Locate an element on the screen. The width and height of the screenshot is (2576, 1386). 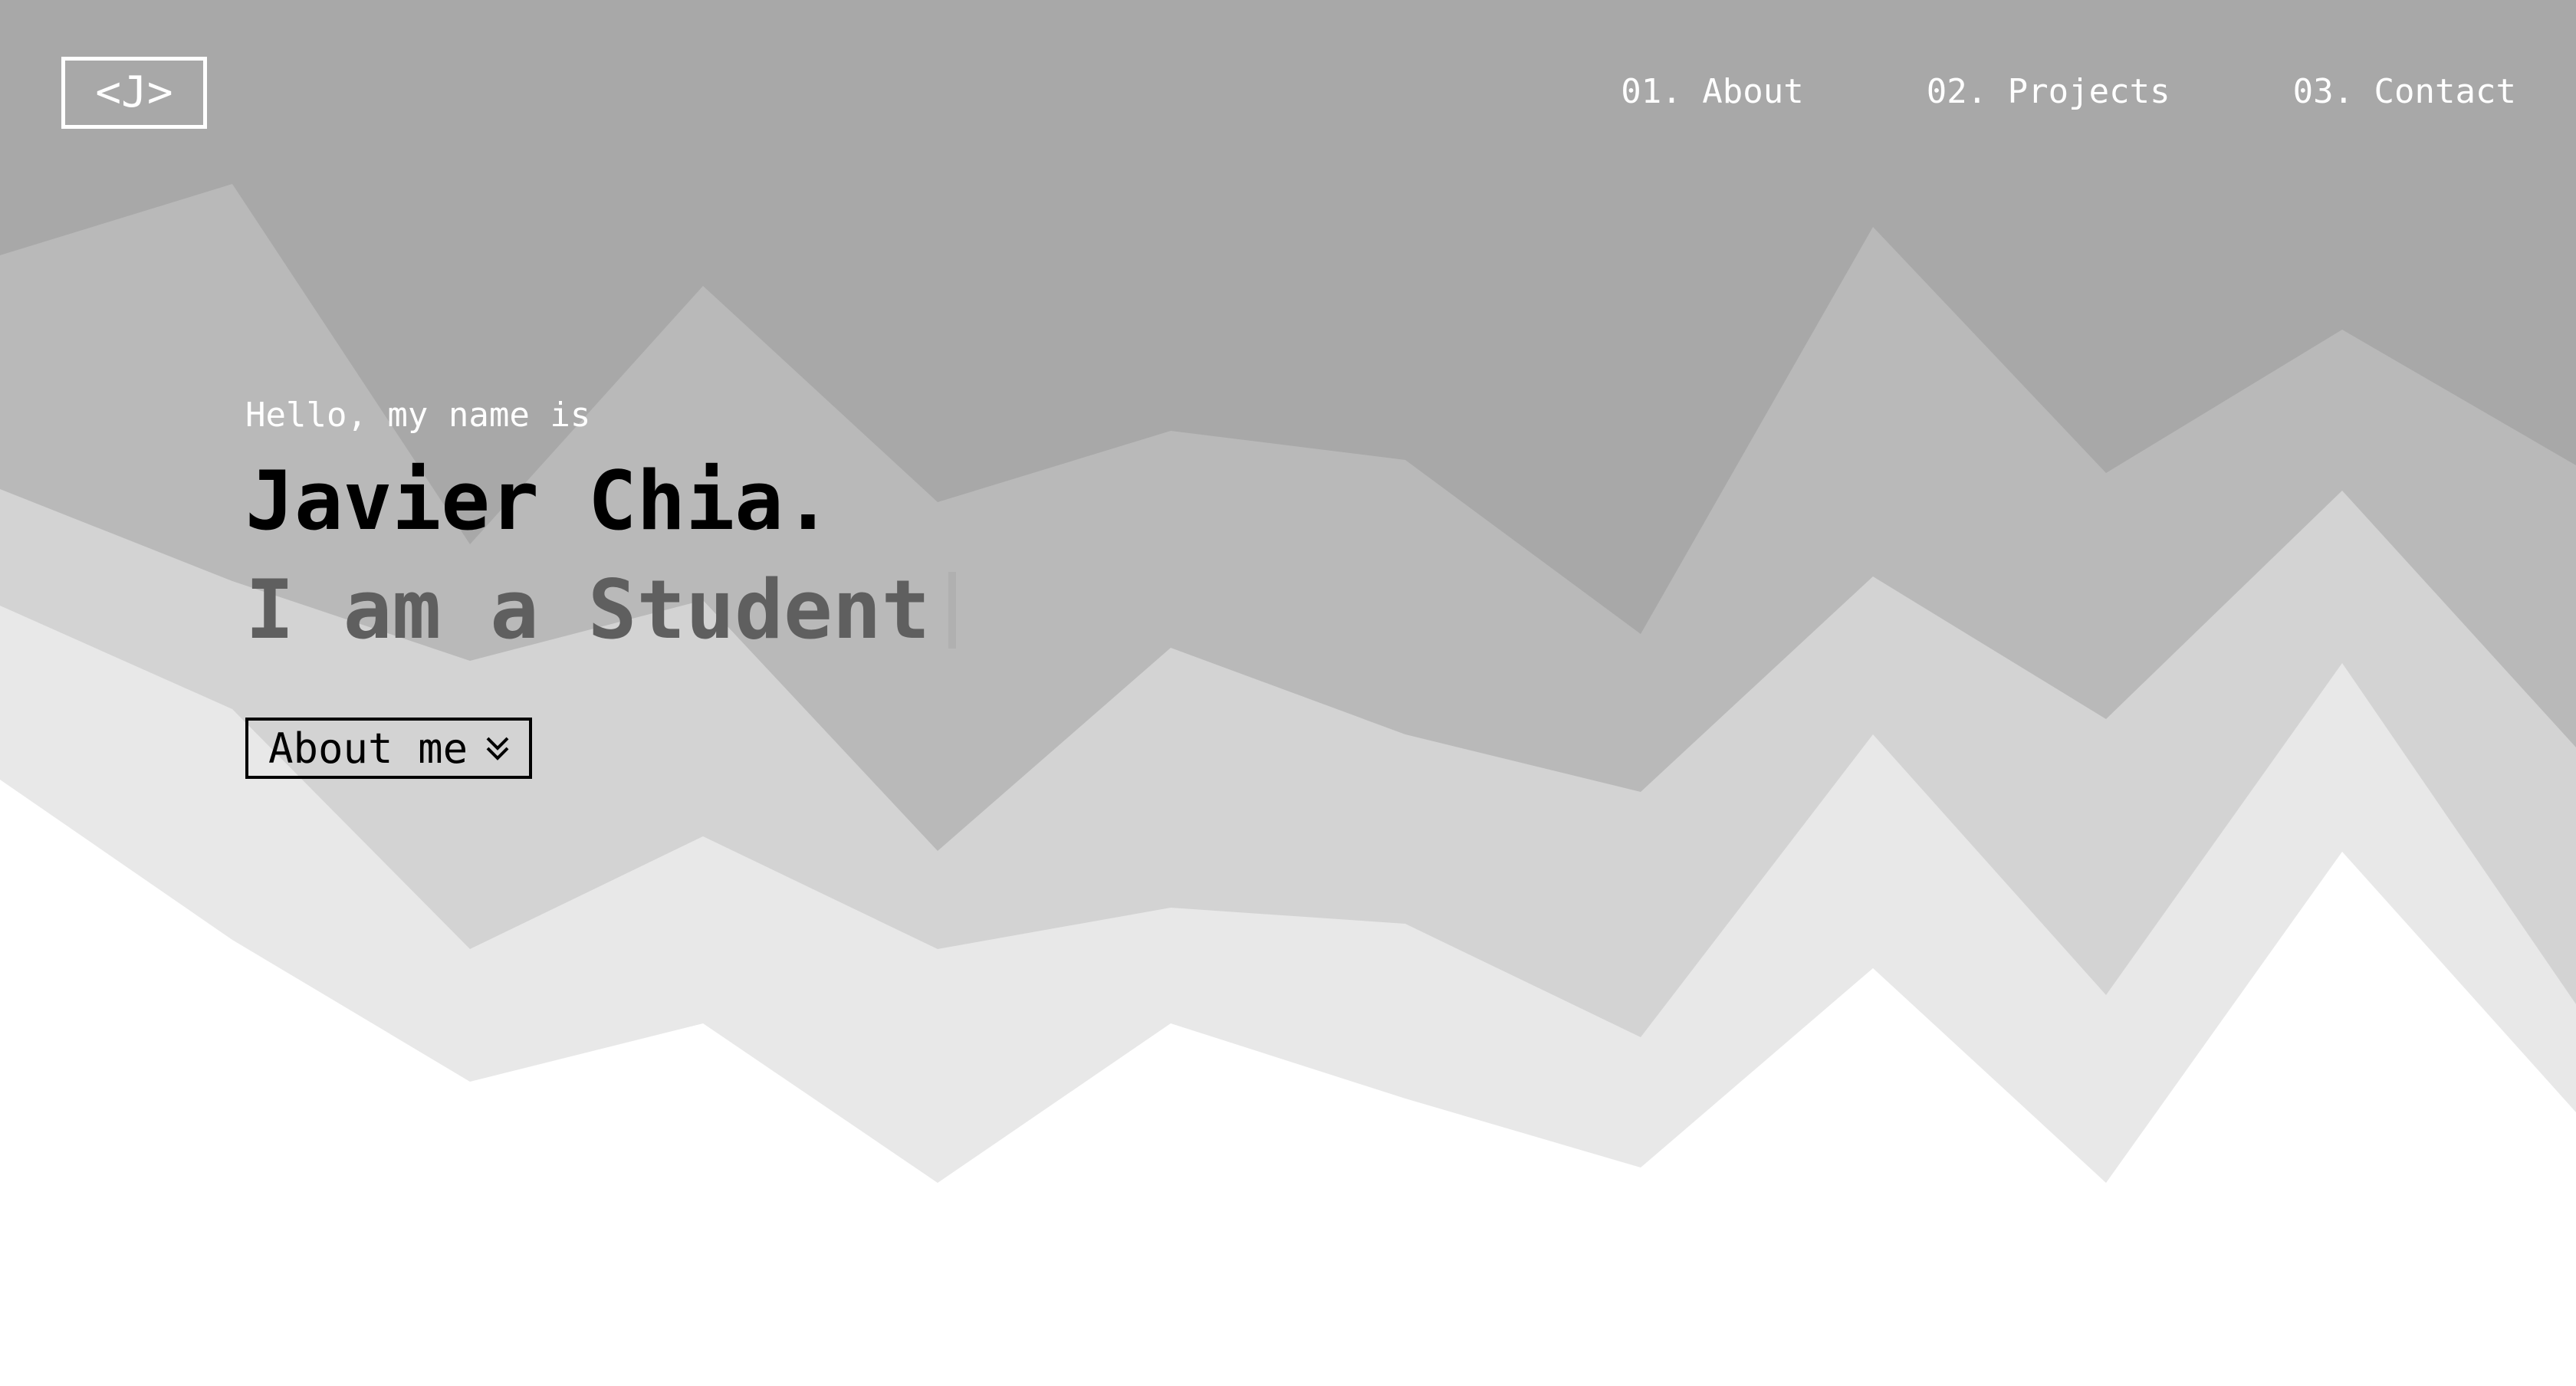
about-me-button: About me is located at coordinates (389, 748).